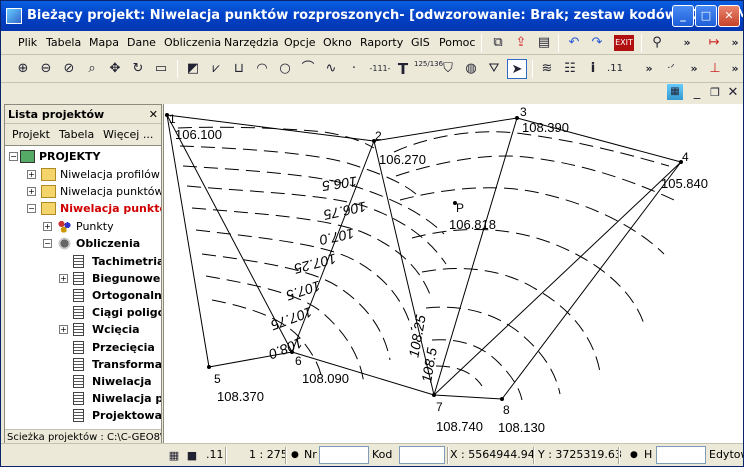 The height and width of the screenshot is (467, 744). I want to click on info-icon: ⅰ, so click(593, 69).